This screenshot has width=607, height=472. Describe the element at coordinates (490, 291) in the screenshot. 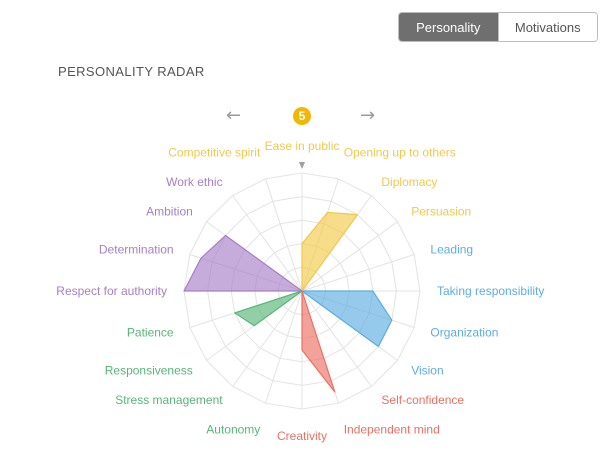

I see `axis-label: Taking responsibility` at that location.